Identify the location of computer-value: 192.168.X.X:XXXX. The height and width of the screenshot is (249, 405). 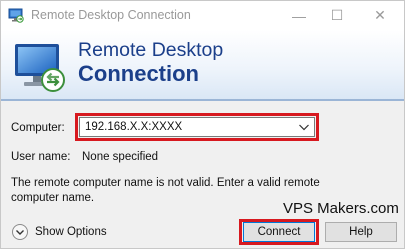
(133, 127).